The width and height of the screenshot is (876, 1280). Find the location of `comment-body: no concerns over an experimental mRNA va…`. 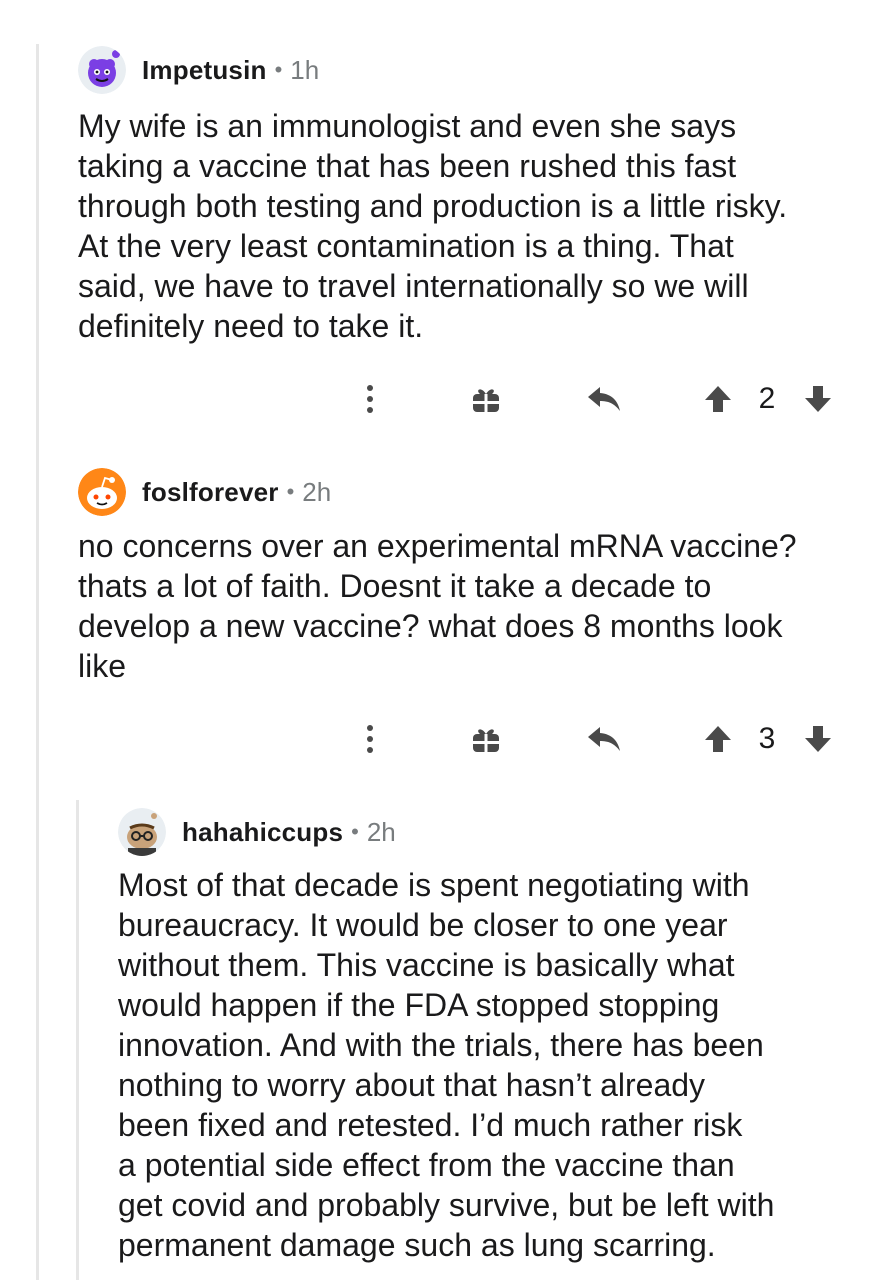

comment-body: no concerns over an experimental mRNA va… is located at coordinates (437, 606).